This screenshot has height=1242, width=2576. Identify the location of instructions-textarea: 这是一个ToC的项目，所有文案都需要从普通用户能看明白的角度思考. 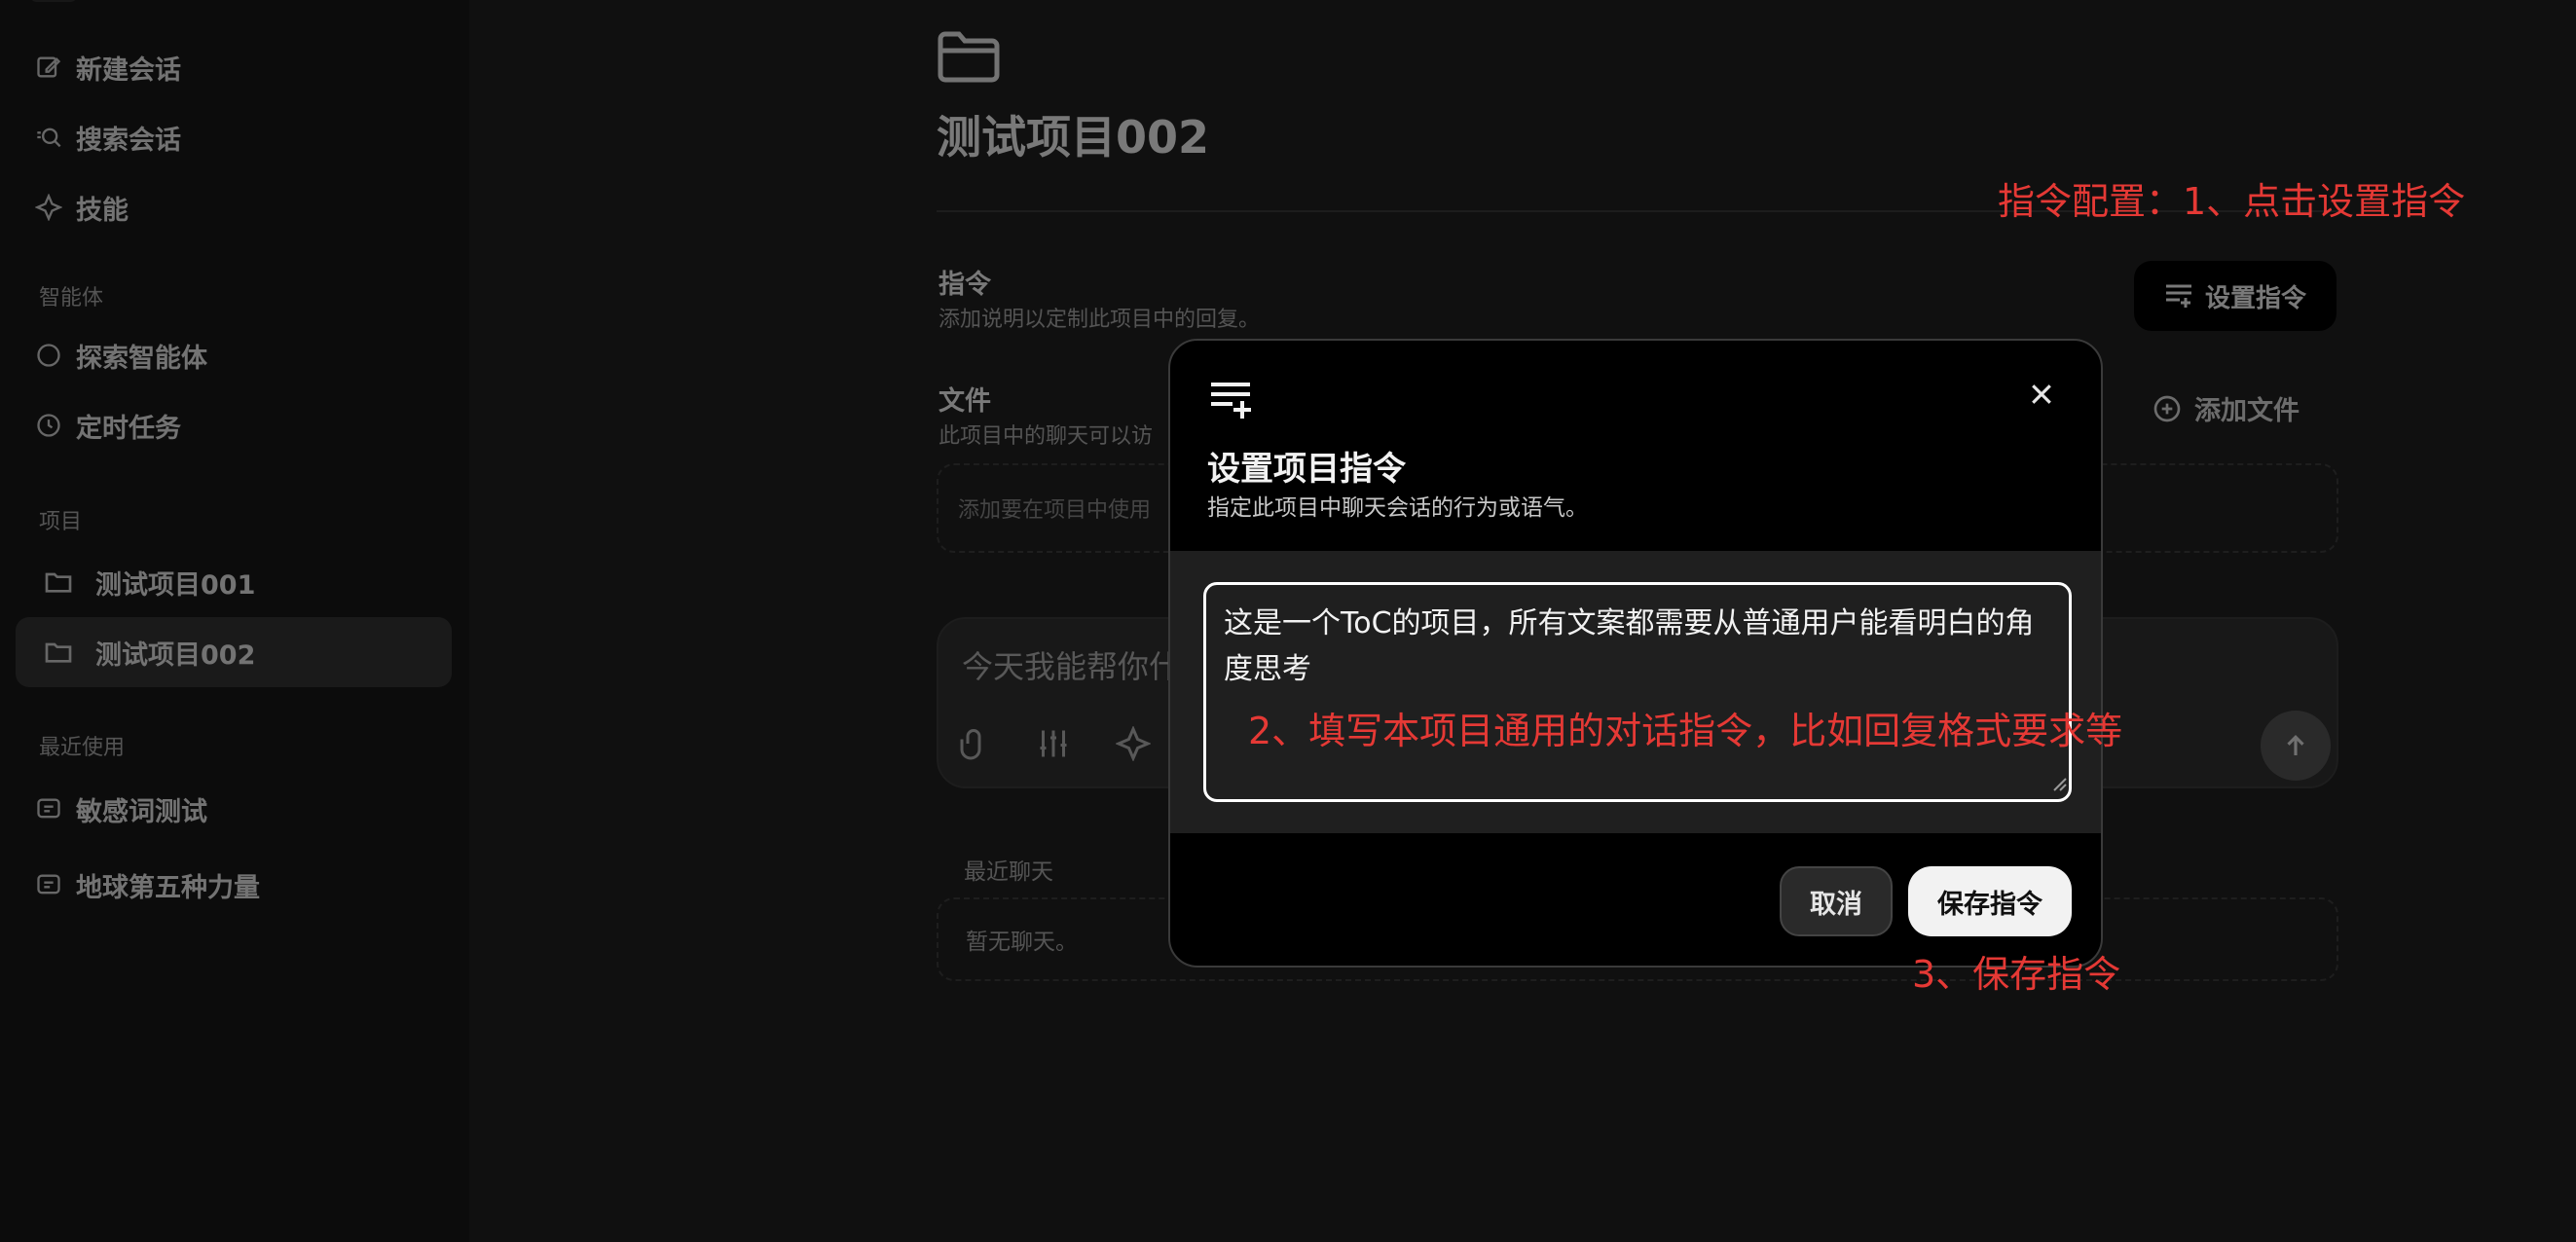
(1637, 692).